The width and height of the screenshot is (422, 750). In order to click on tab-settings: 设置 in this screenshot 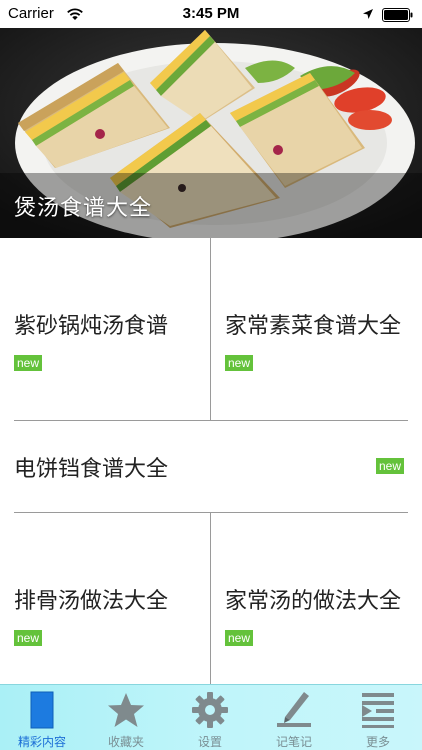, I will do `click(210, 717)`.